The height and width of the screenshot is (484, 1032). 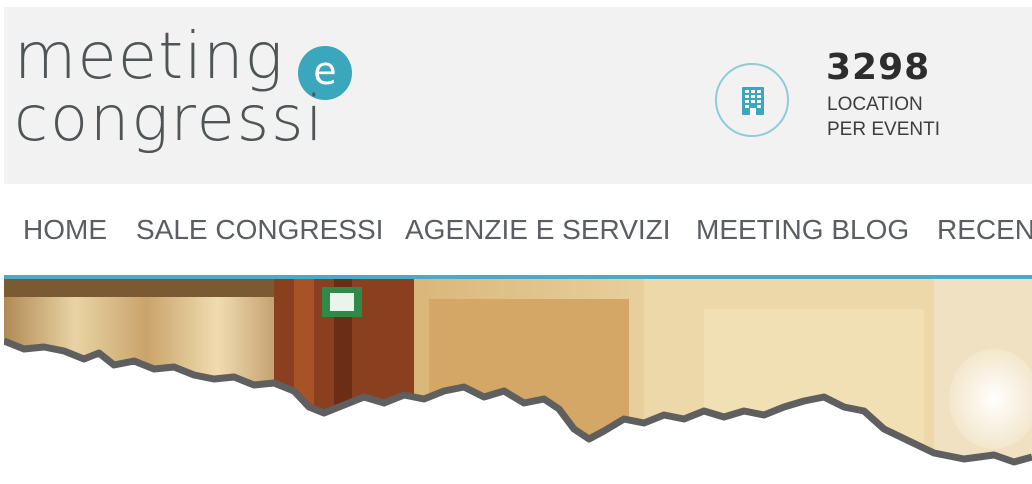 I want to click on site-logo: meeting e congressi, so click(x=194, y=100).